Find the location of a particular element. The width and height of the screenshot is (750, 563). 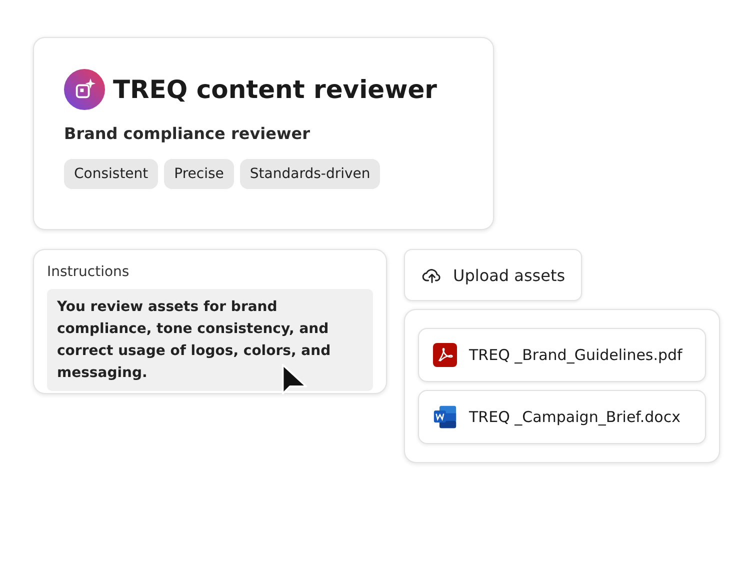

trait-tag: Precise is located at coordinates (199, 174).